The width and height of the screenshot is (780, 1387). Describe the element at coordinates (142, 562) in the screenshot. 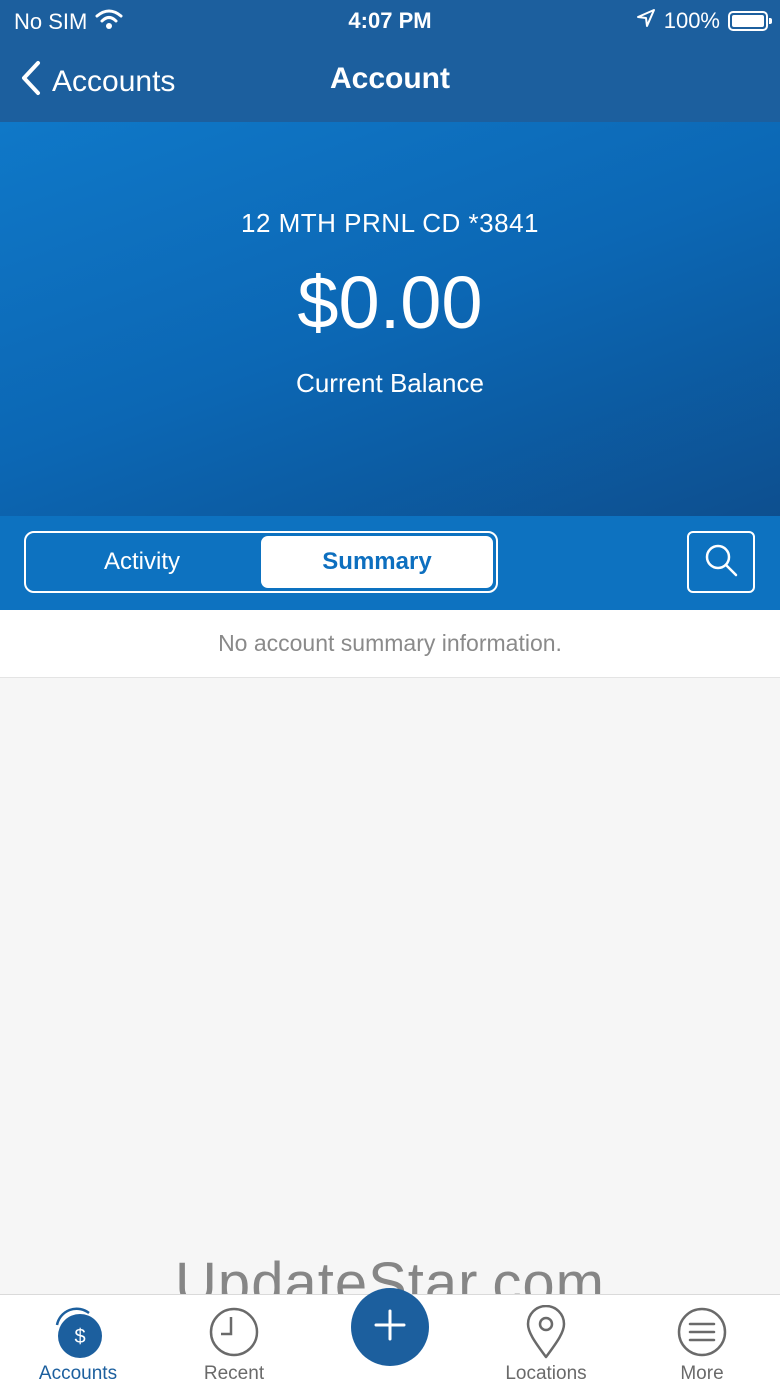

I see `tab-activity: Activity` at that location.